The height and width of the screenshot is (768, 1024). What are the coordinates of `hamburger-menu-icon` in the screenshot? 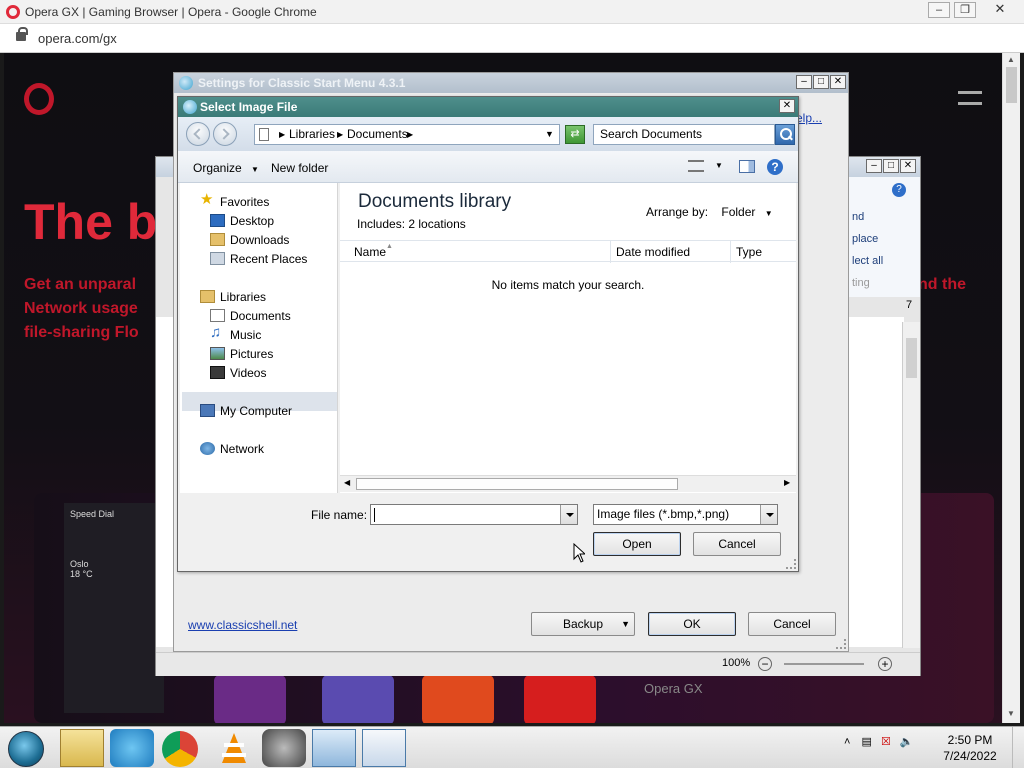 It's located at (970, 98).